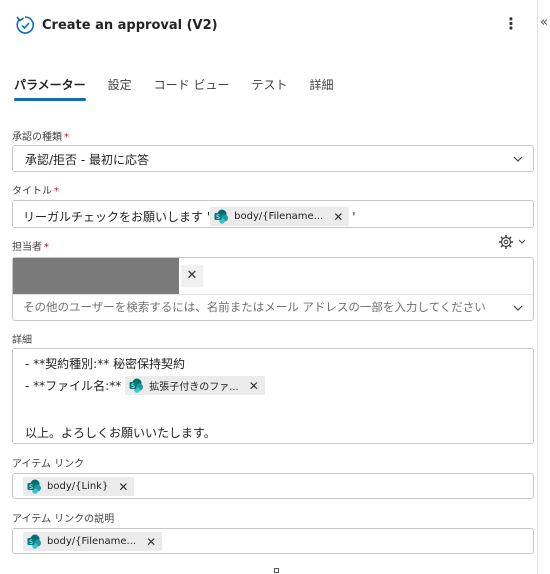 This screenshot has width=550, height=574. I want to click on collapse-panel-icon: «, so click(544, 22).